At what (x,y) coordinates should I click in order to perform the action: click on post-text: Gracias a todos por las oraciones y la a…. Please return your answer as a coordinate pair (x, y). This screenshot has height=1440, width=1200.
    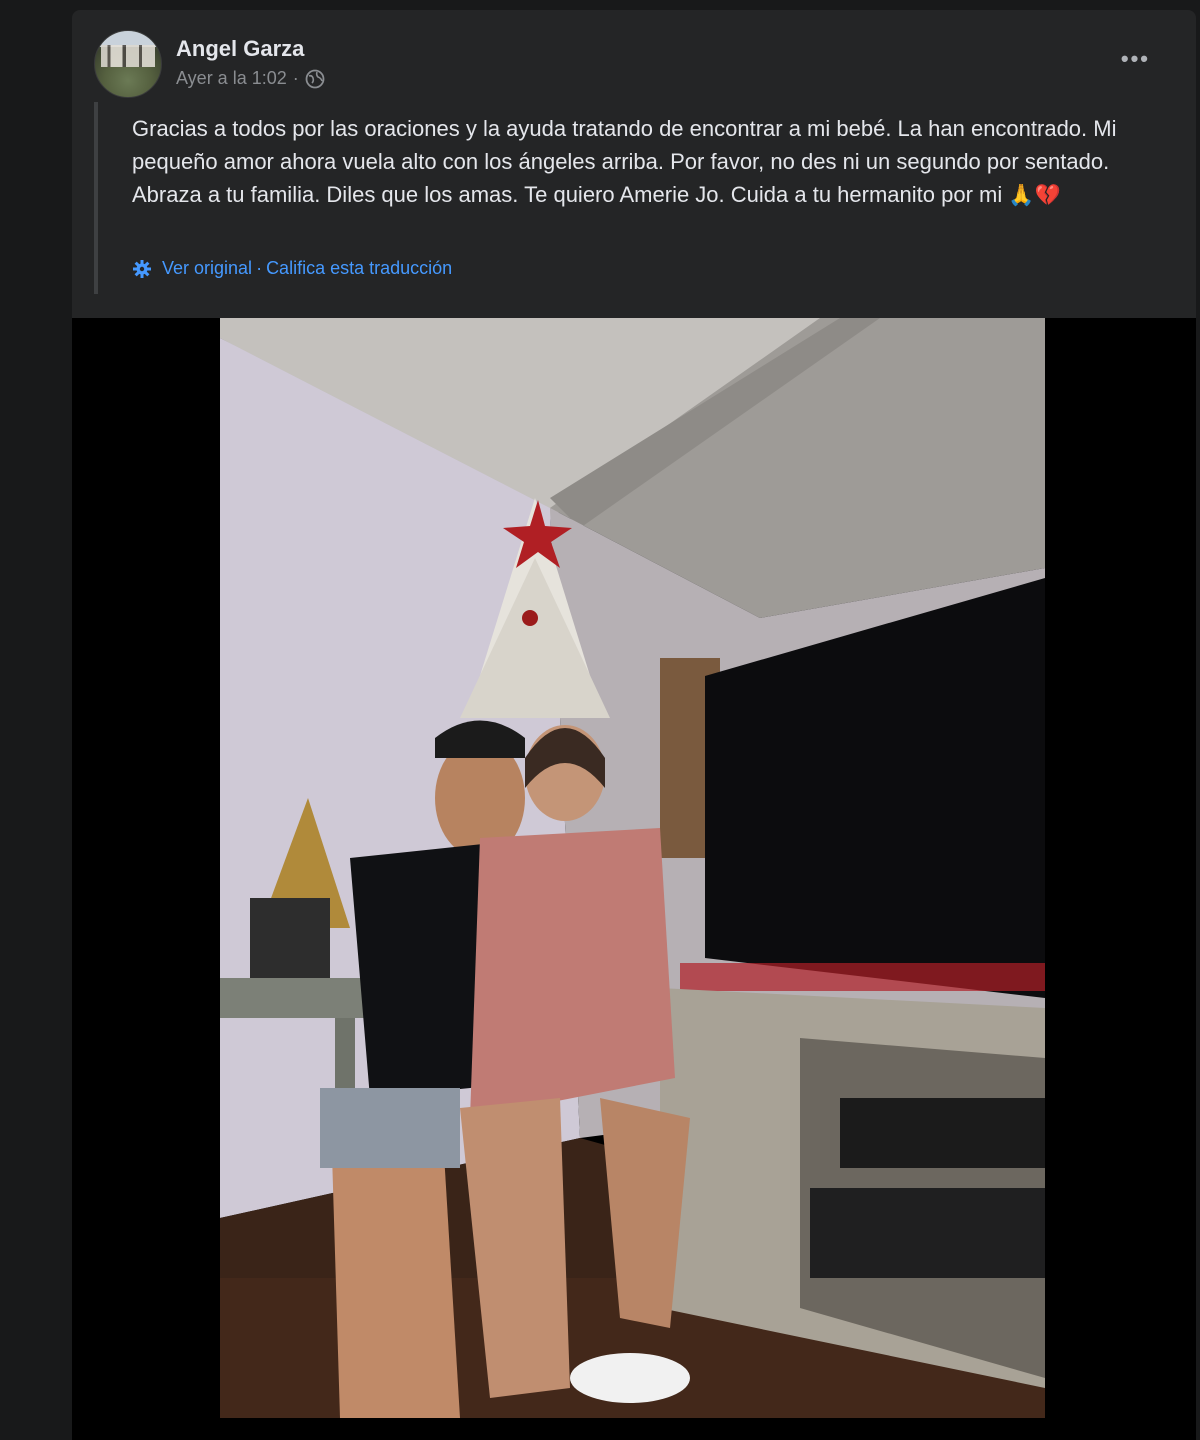
    Looking at the image, I should click on (647, 162).